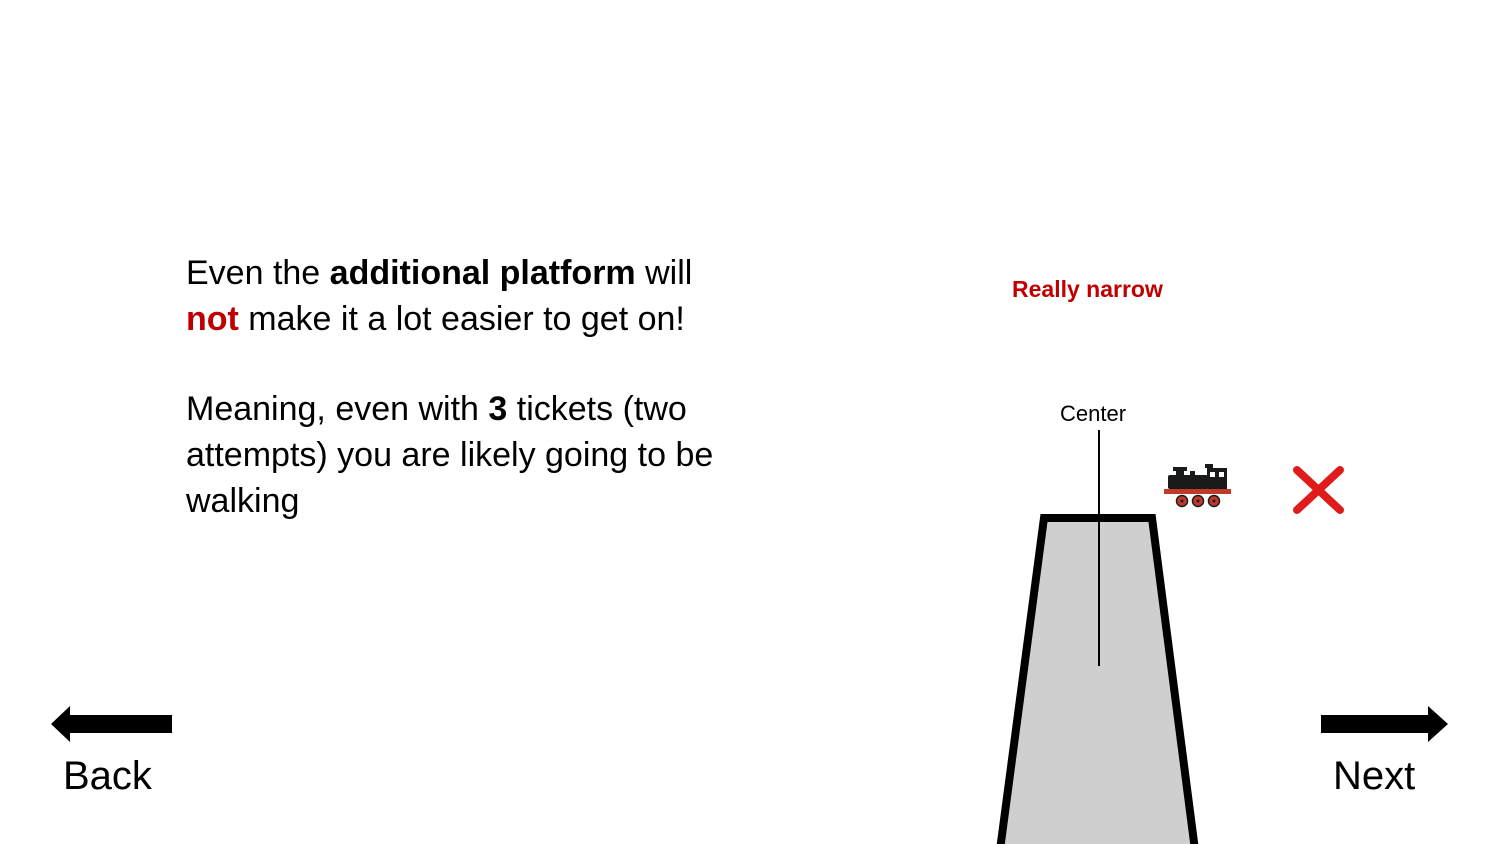  I want to click on back-button: Back, so click(113, 755).